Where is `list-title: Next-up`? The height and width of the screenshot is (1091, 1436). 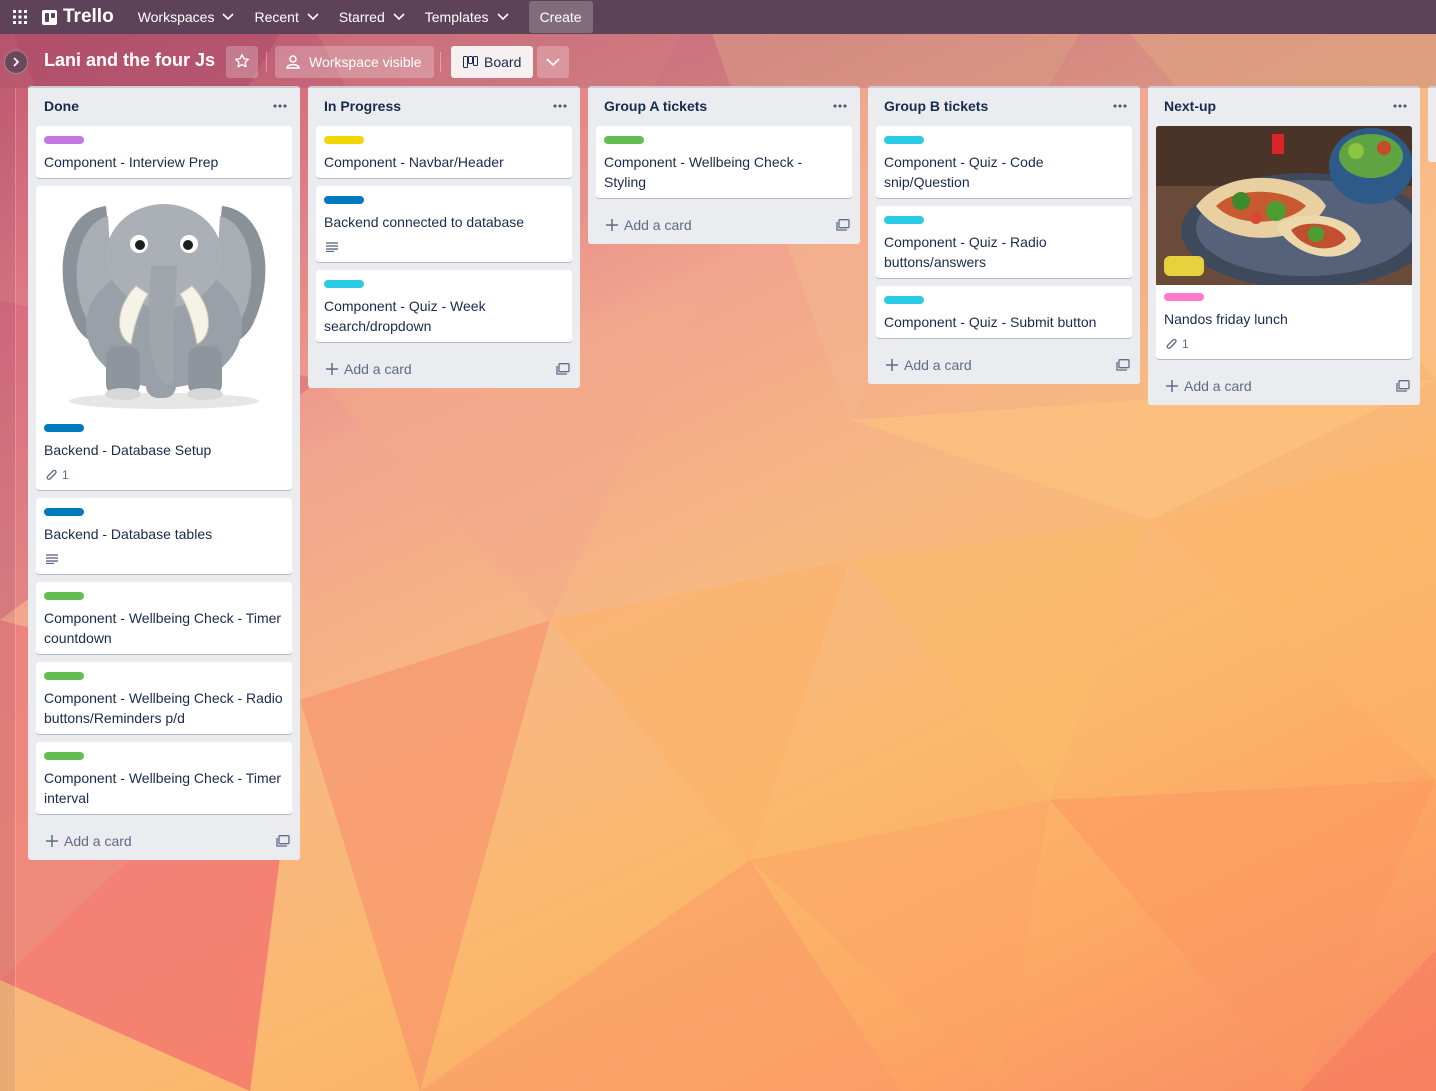 list-title: Next-up is located at coordinates (1190, 106).